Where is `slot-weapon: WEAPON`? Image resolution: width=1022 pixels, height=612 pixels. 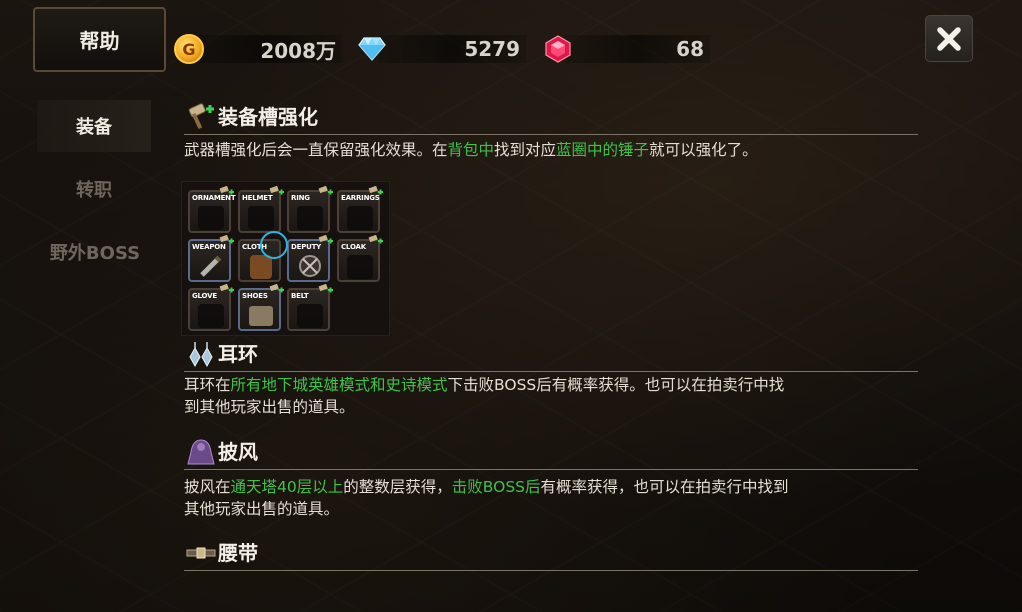
slot-weapon: WEAPON is located at coordinates (211, 258).